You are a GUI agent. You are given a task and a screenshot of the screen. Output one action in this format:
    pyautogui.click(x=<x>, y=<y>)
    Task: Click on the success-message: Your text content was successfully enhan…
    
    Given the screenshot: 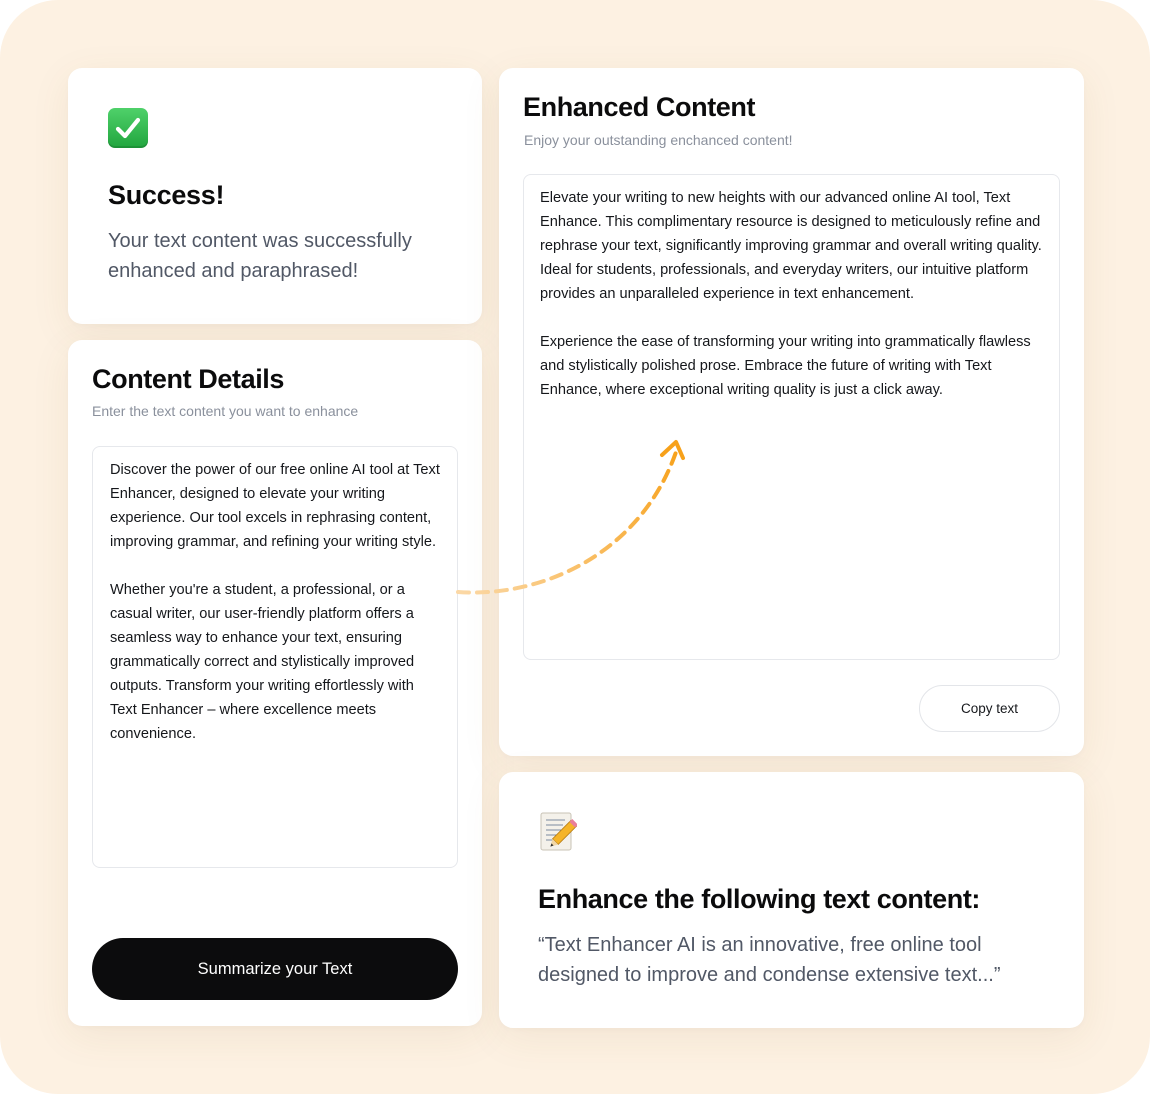 What is the action you would take?
    pyautogui.click(x=260, y=256)
    